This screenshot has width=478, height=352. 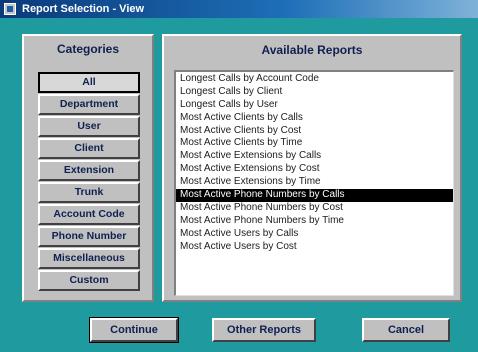 What do you see at coordinates (89, 214) in the screenshot?
I see `category-button-account-code: Account Code` at bounding box center [89, 214].